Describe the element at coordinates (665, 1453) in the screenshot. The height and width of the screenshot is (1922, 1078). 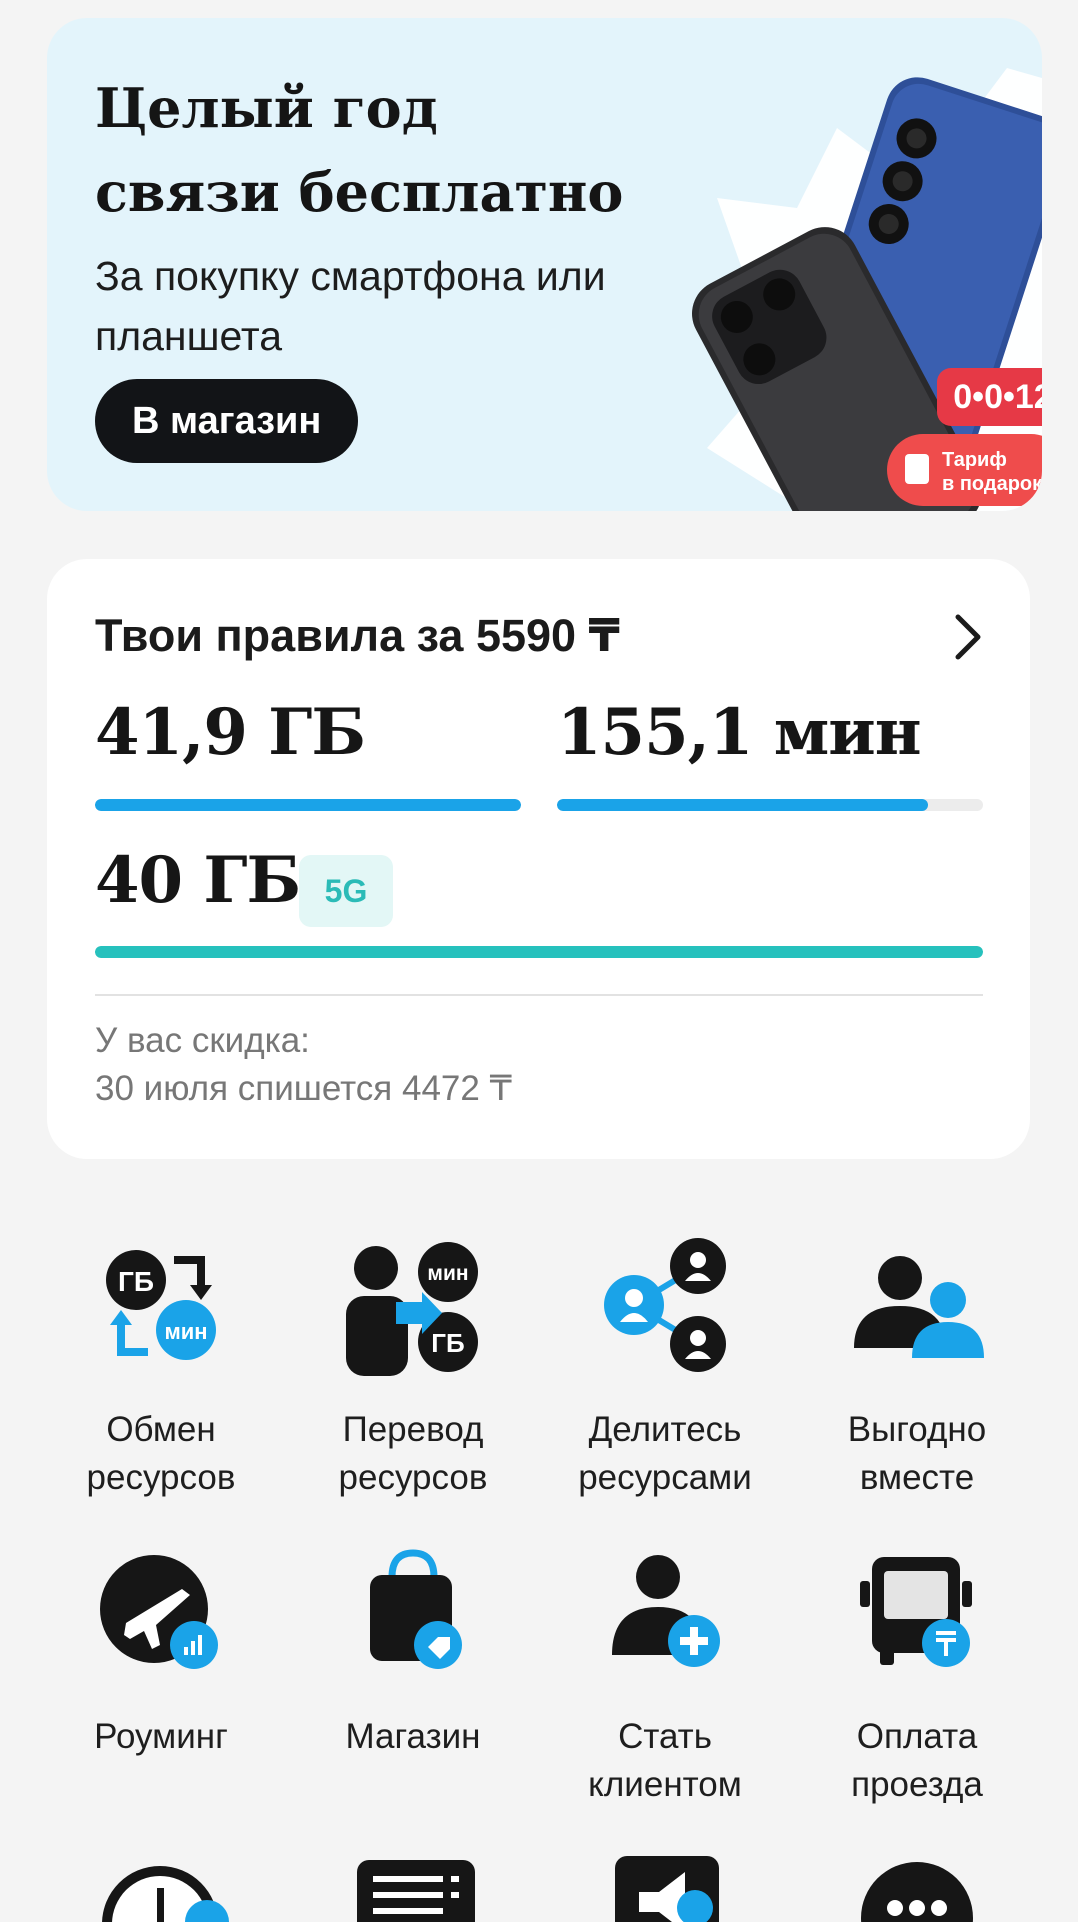
I see `service-label: Делитесь ресурсами` at that location.